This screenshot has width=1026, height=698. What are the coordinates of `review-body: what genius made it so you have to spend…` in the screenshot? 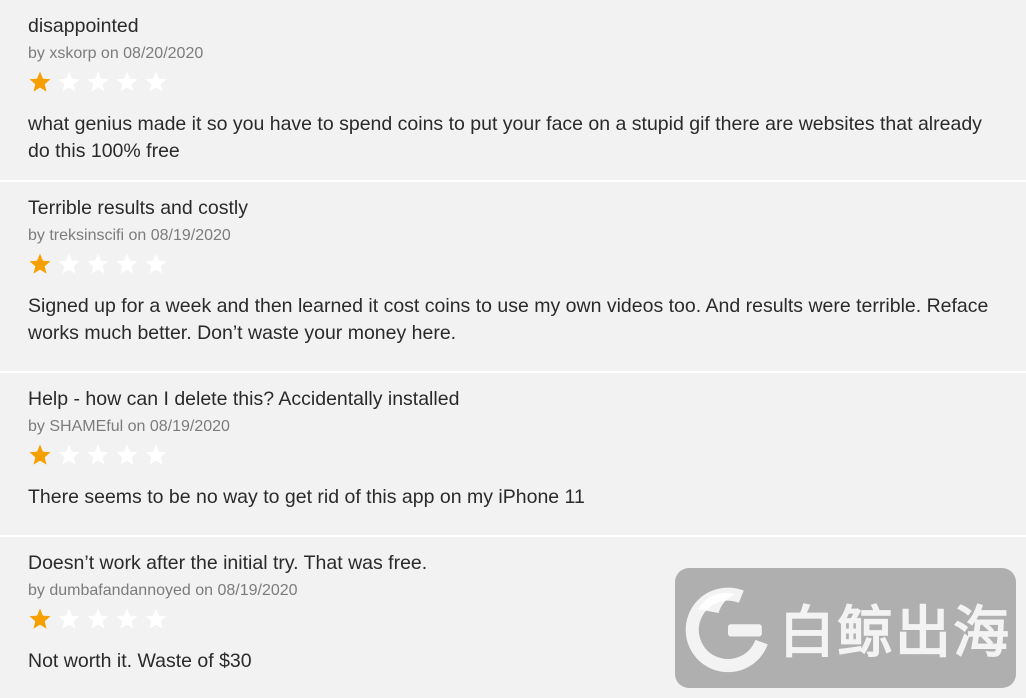 It's located at (505, 137).